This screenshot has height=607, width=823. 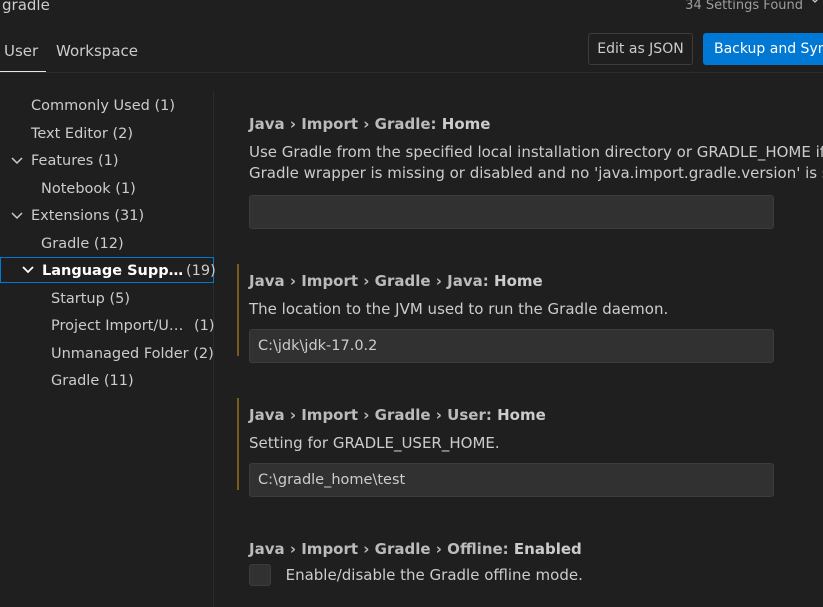 I want to click on toc-count: (31), so click(x=129, y=216).